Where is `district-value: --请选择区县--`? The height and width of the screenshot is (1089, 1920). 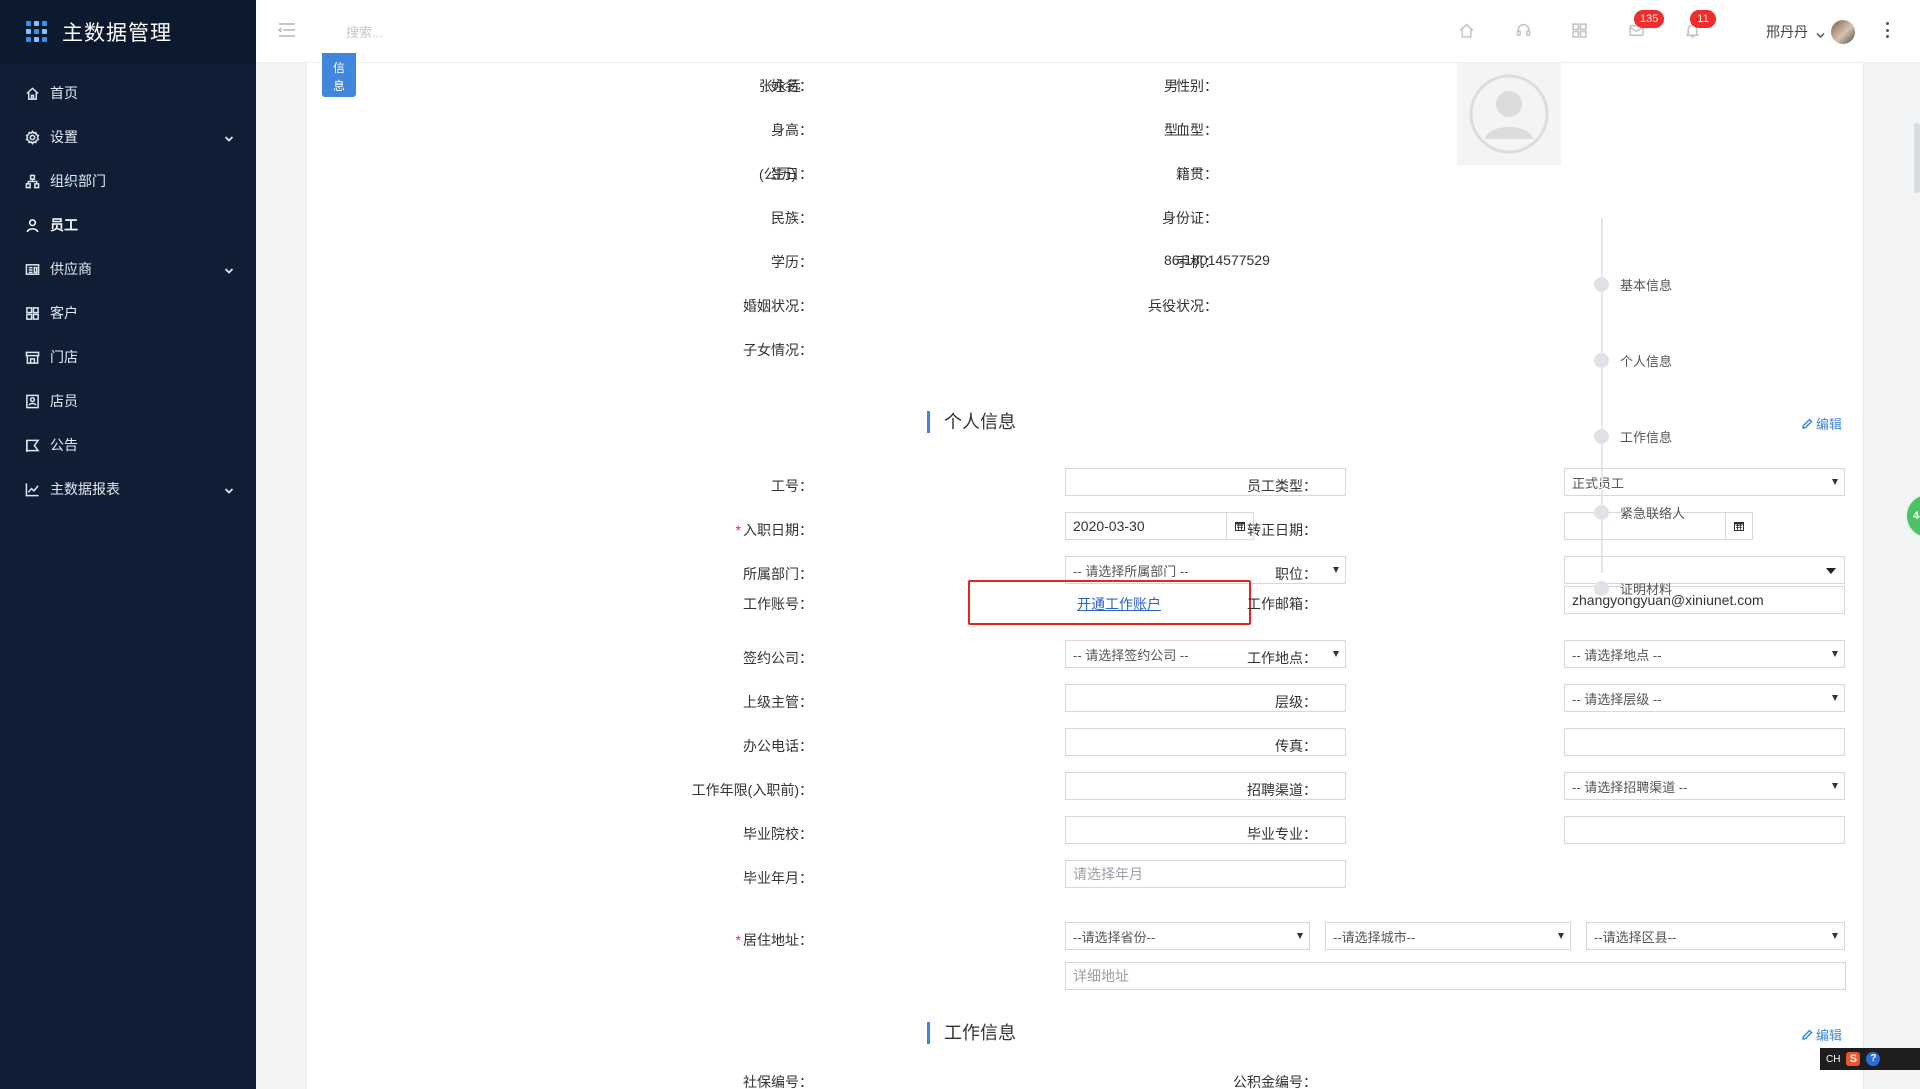
district-value: --请选择区县-- is located at coordinates (1635, 937).